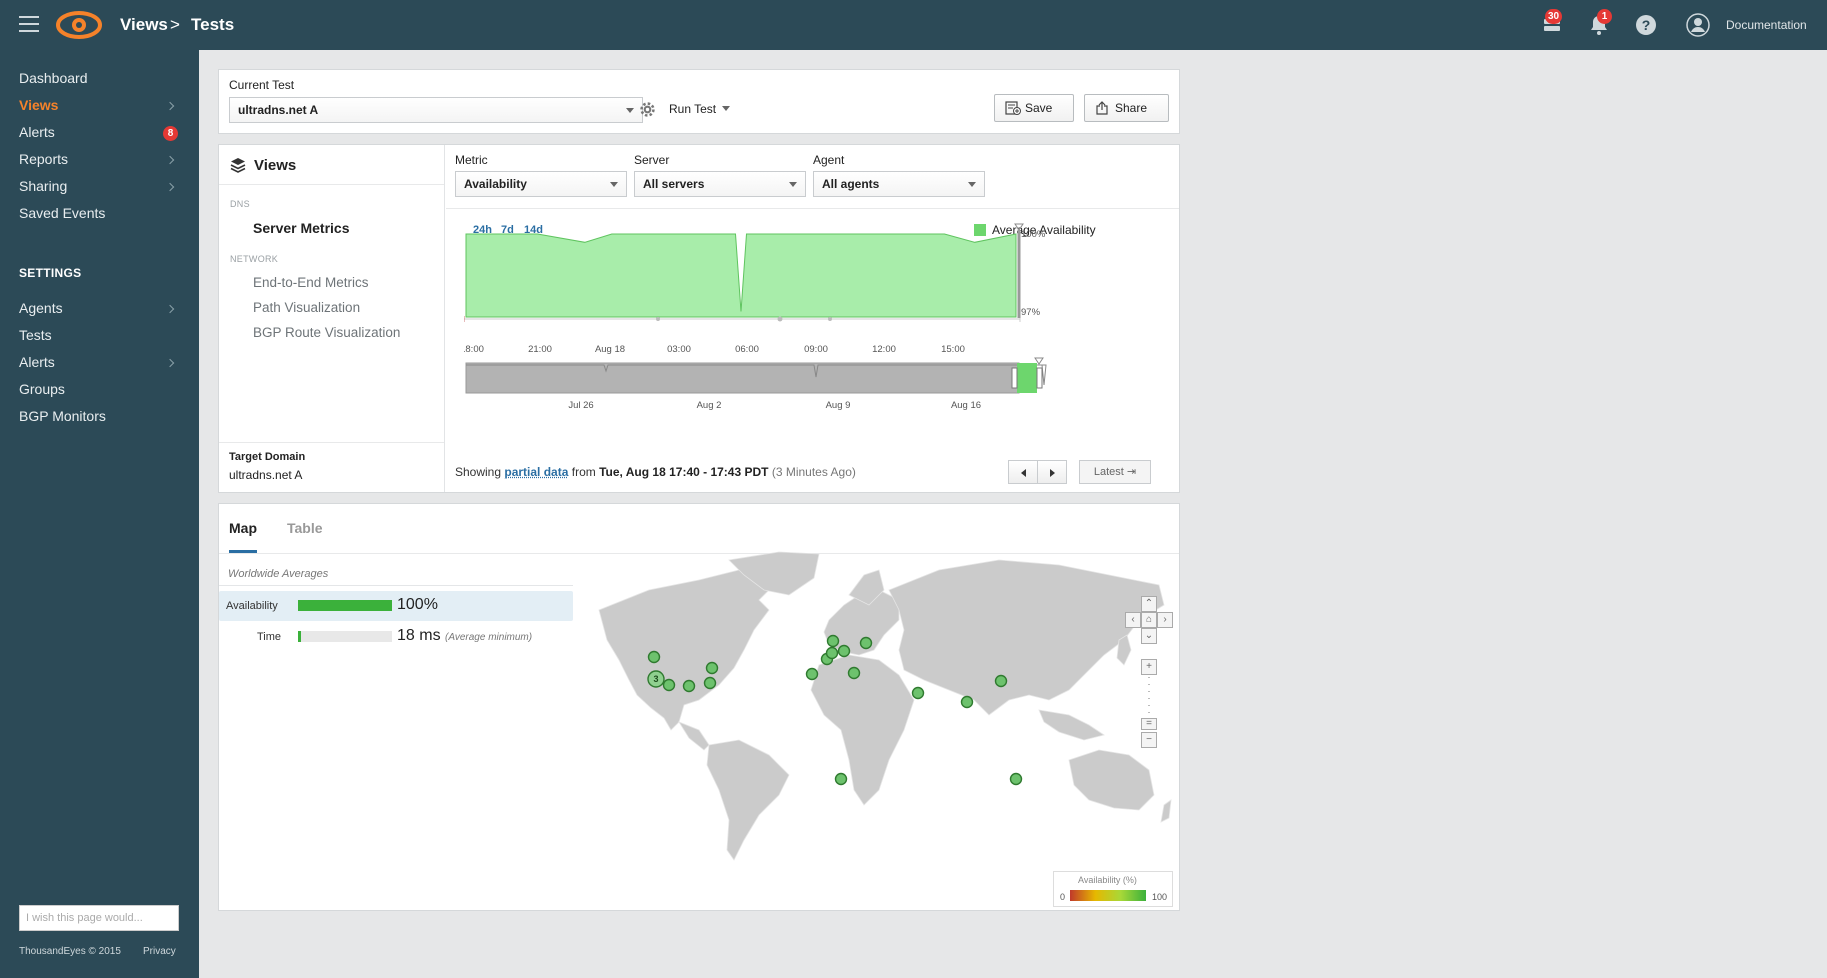 This screenshot has height=978, width=1827. Describe the element at coordinates (1165, 620) in the screenshot. I see `pan-right-icon: ›` at that location.